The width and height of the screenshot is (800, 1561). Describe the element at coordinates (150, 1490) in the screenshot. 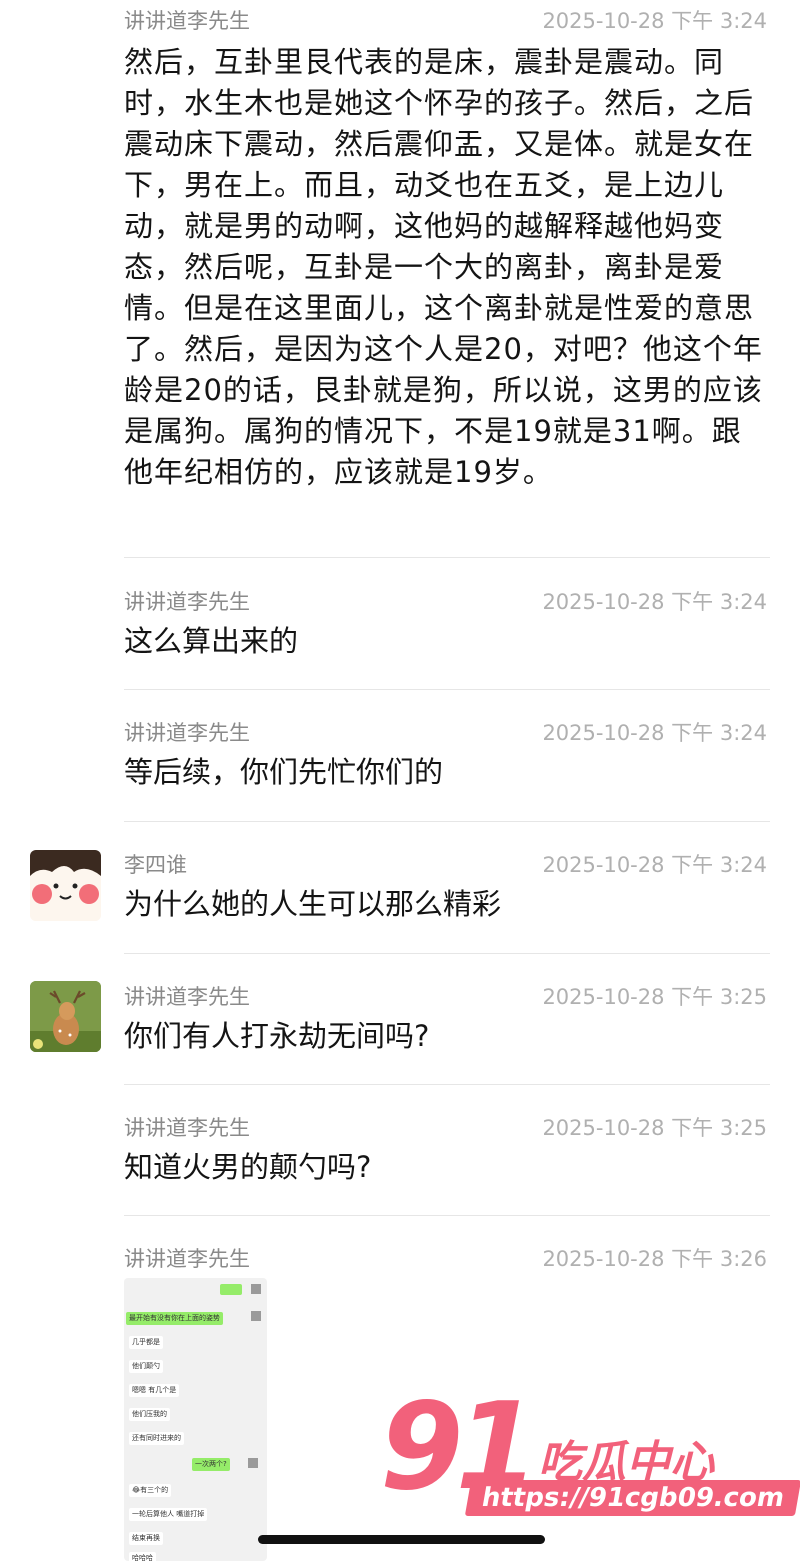

I see `chat-line: 😂有三个的` at that location.